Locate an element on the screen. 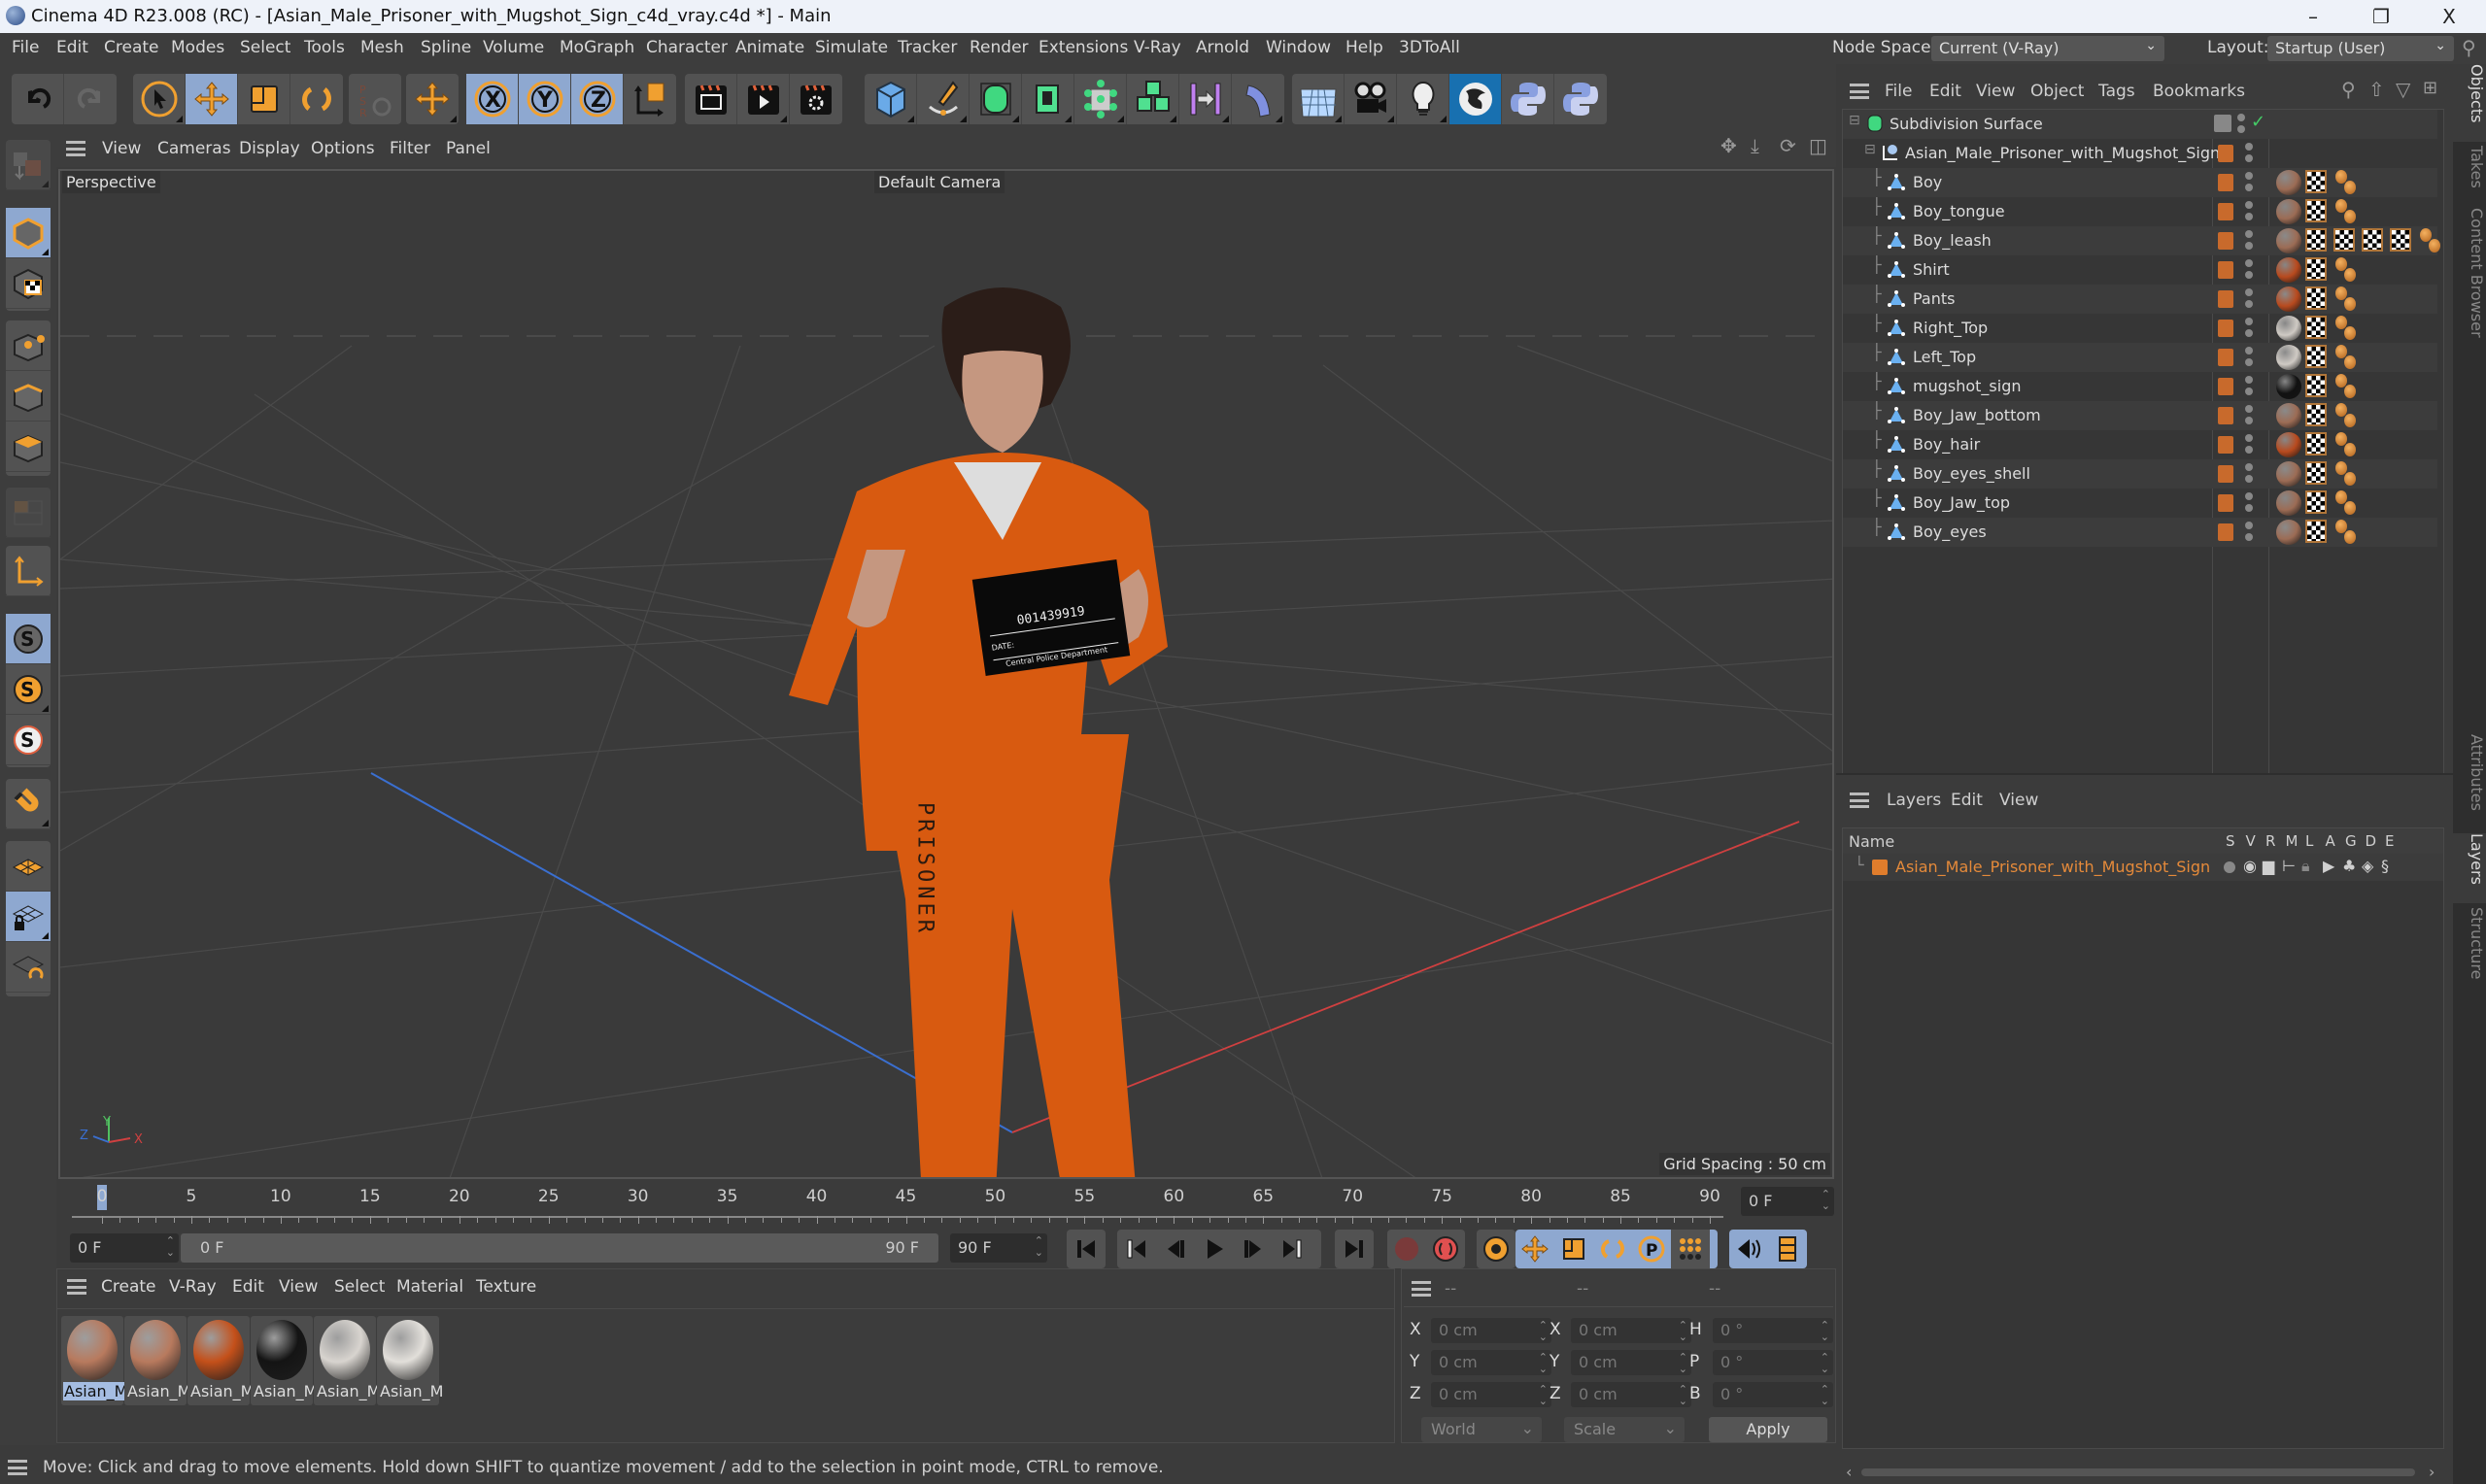 This screenshot has height=1484, width=2486. objects-menu-file: File is located at coordinates (1898, 92).